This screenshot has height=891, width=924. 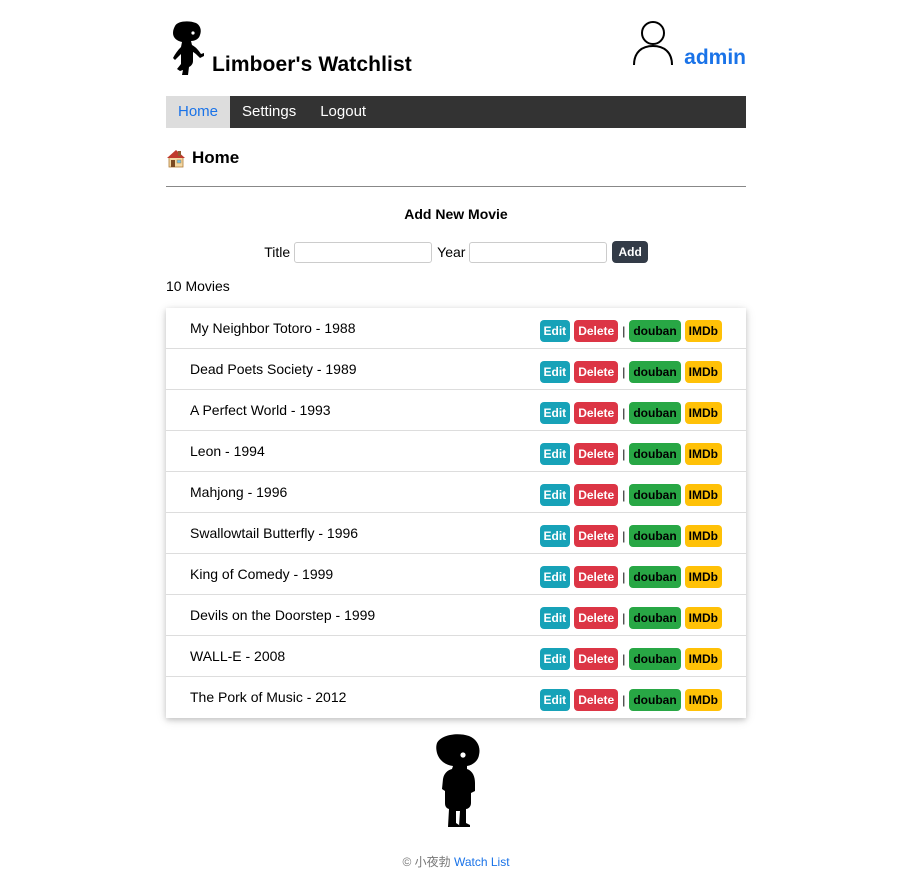 What do you see at coordinates (260, 410) in the screenshot?
I see `movie-title: A Perfect World - 1993` at bounding box center [260, 410].